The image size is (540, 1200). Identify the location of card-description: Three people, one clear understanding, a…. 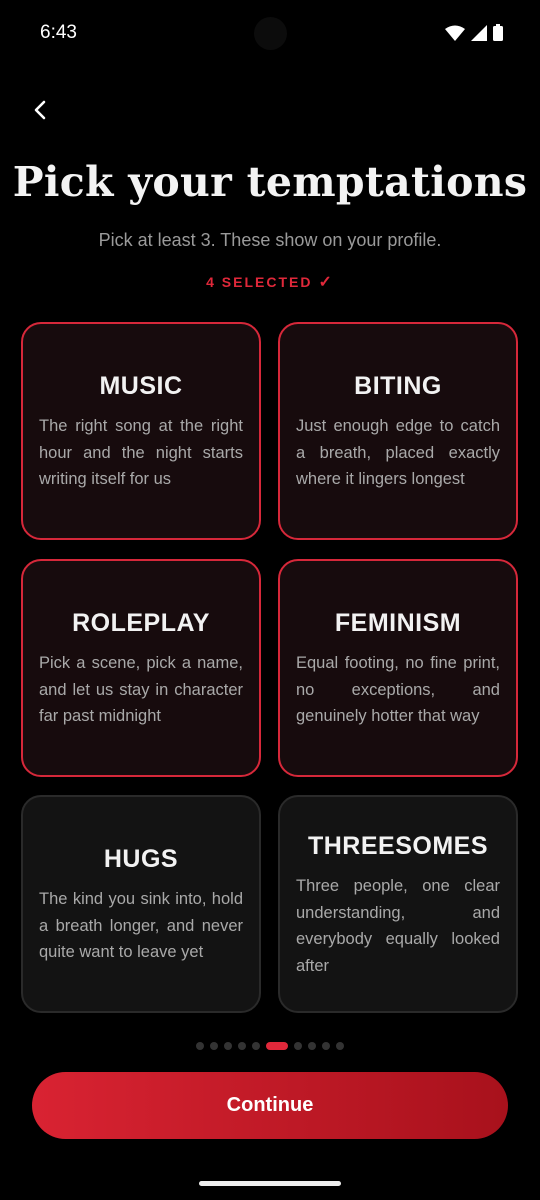
(398, 926).